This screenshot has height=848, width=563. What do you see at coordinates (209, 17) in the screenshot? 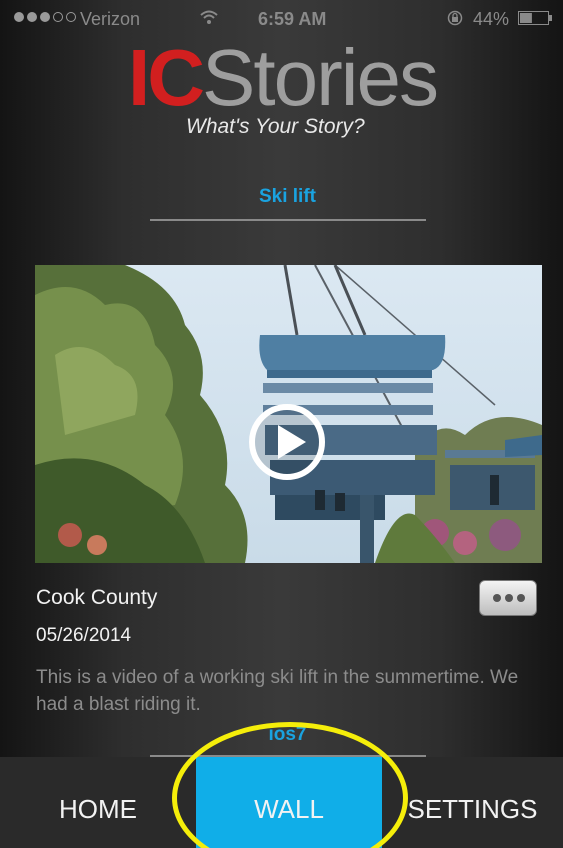
I see `wifi-icon` at bounding box center [209, 17].